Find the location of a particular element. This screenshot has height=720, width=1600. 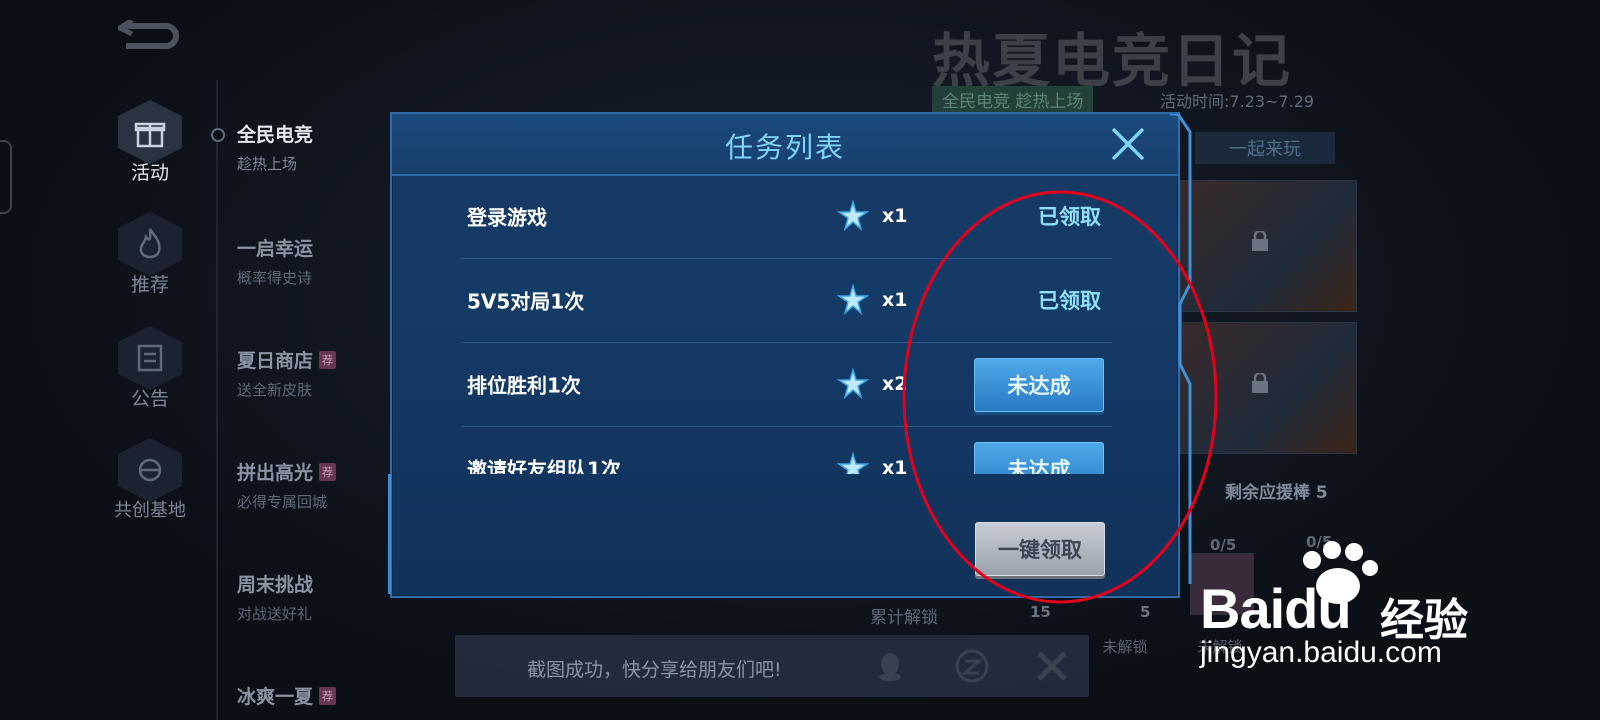

activity-item: 一启幸运 概率得史诗 is located at coordinates (312, 261).